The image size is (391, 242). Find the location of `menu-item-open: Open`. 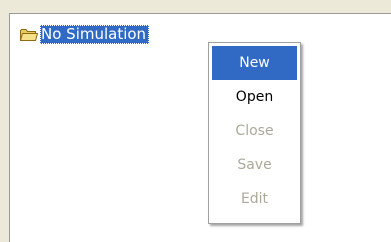

menu-item-open: Open is located at coordinates (254, 97).